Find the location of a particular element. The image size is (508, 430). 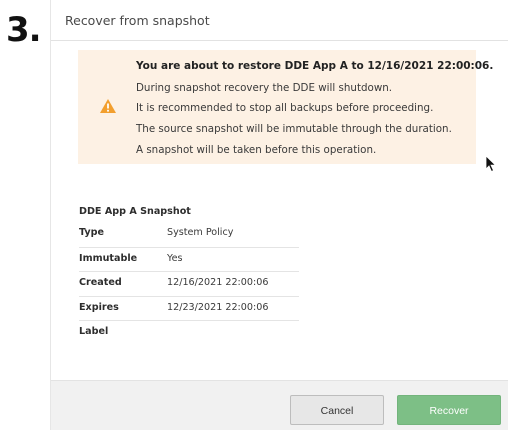

recover-button: Recover is located at coordinates (449, 410).